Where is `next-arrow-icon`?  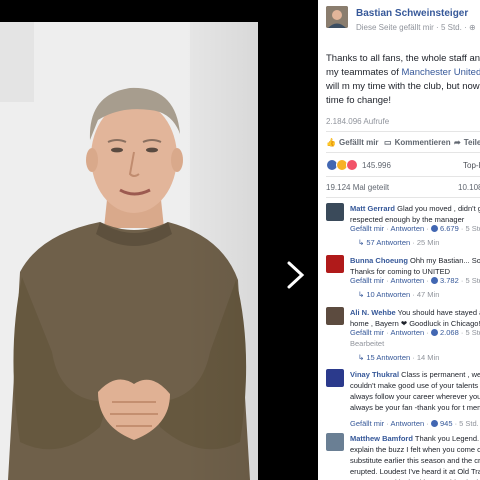 next-arrow-icon is located at coordinates (296, 275).